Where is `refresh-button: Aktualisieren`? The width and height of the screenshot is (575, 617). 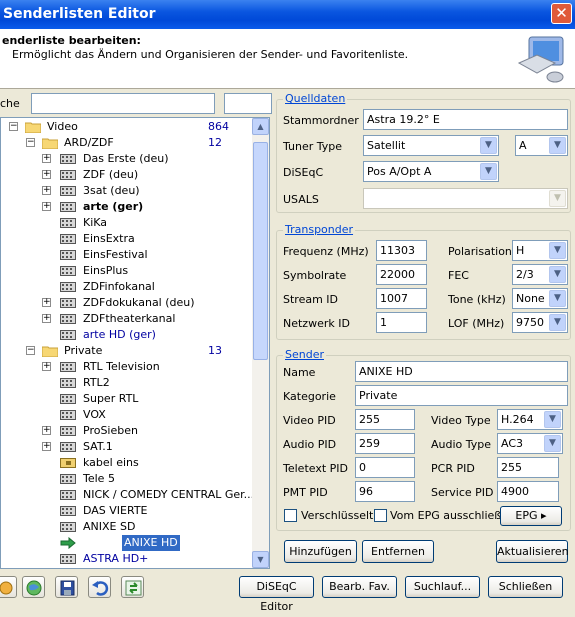 refresh-button: Aktualisieren is located at coordinates (532, 551).